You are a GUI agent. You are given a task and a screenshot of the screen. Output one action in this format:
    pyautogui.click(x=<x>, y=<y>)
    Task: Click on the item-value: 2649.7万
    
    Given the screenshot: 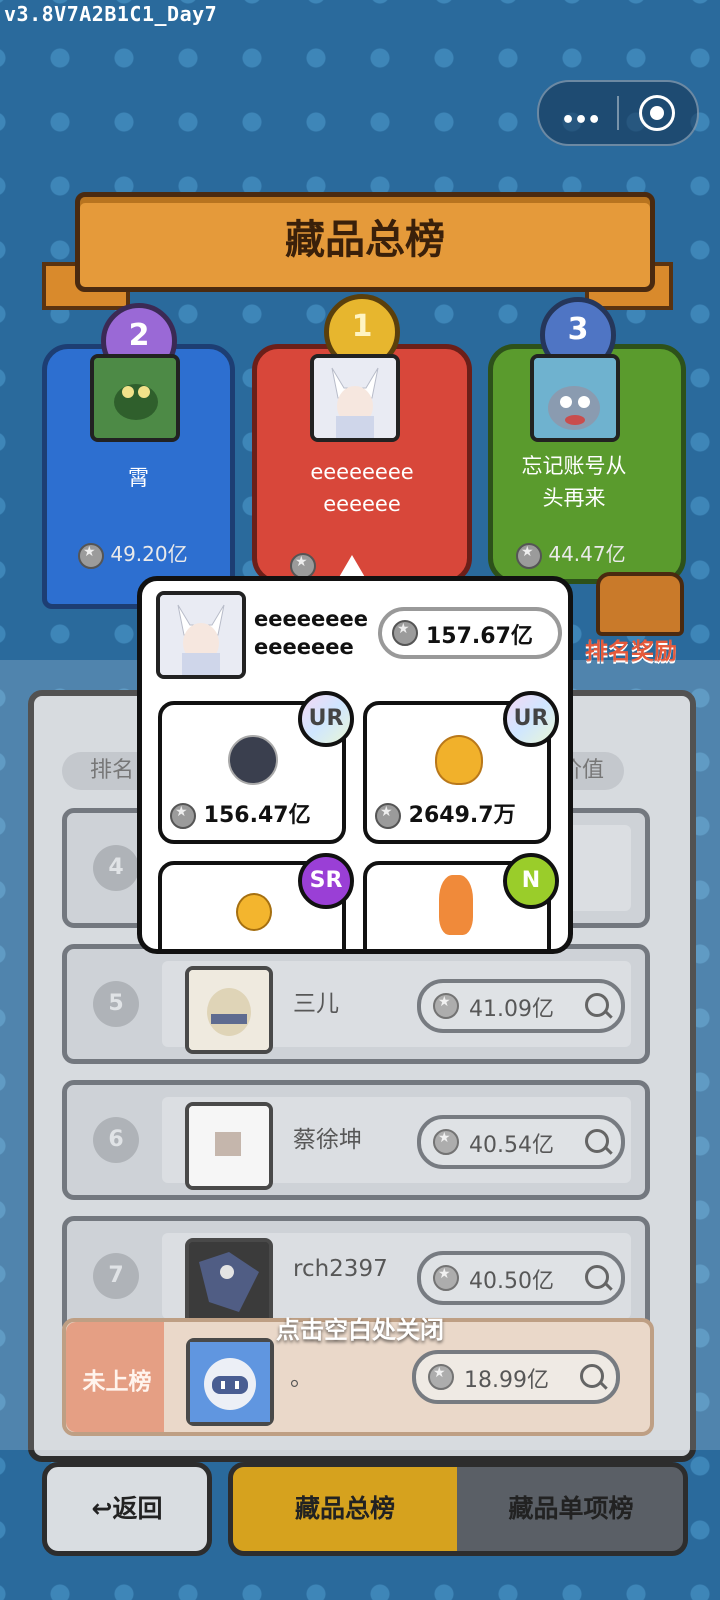 What is the action you would take?
    pyautogui.click(x=445, y=813)
    